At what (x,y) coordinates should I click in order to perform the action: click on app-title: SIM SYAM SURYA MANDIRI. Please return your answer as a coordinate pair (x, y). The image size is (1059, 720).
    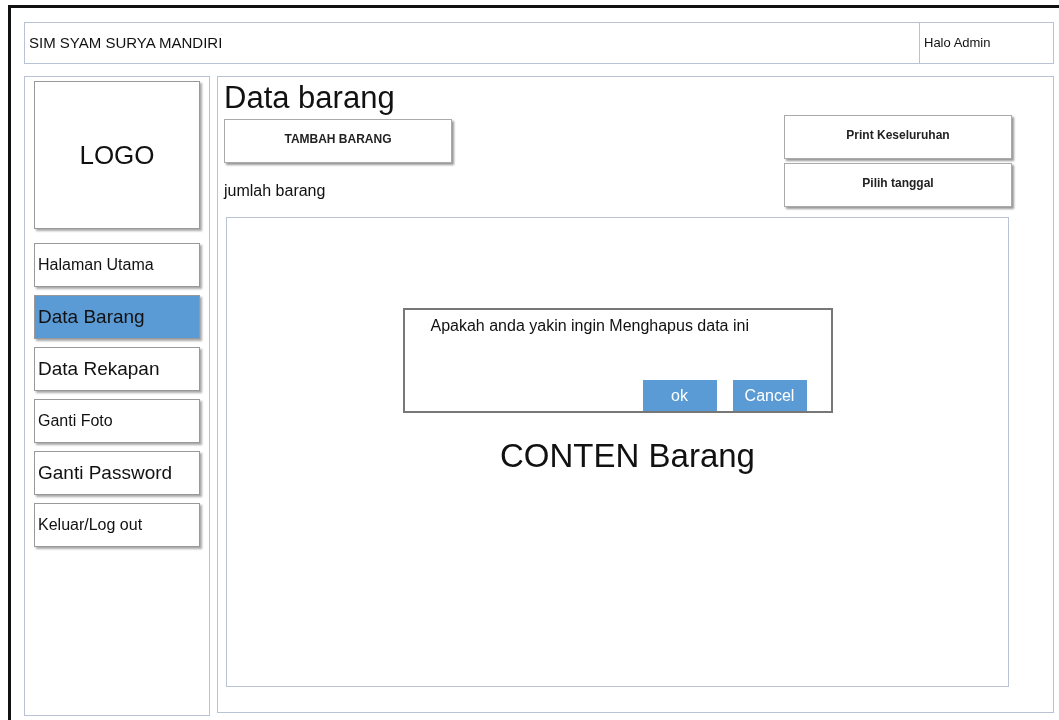
    Looking at the image, I should click on (126, 42).